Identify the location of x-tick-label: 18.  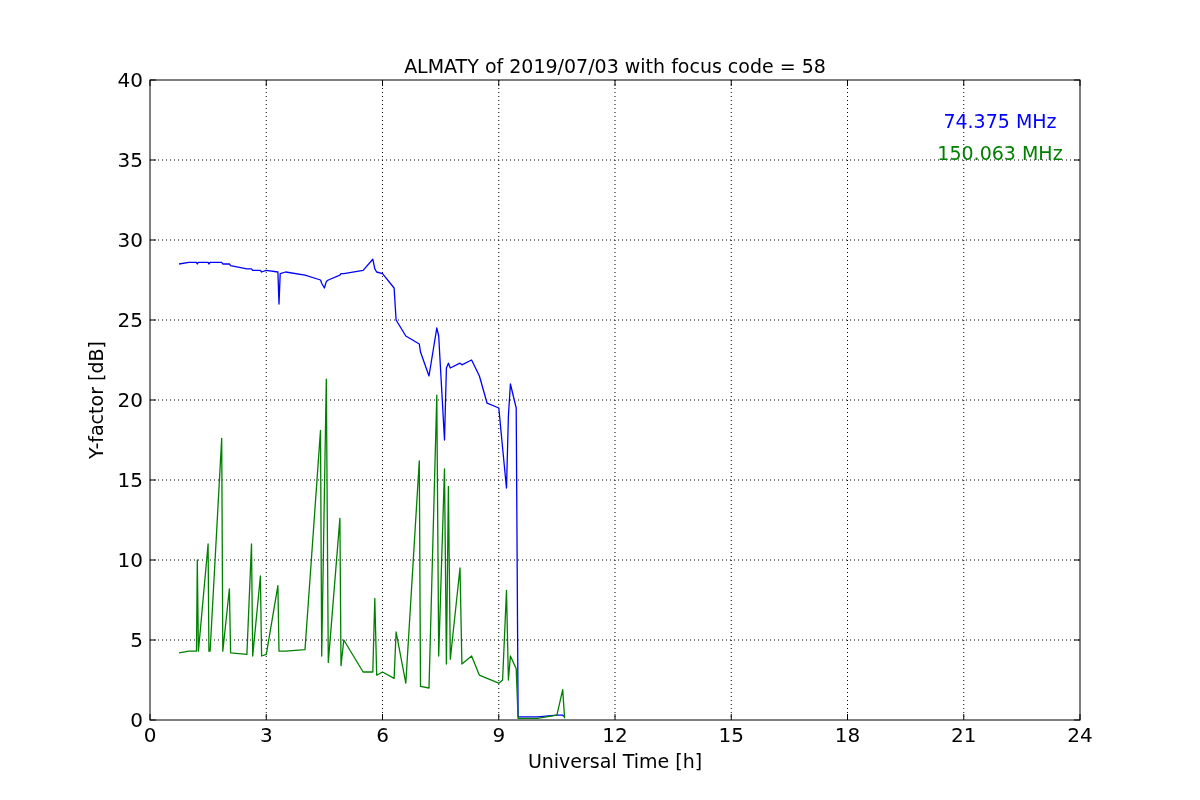
(847, 735).